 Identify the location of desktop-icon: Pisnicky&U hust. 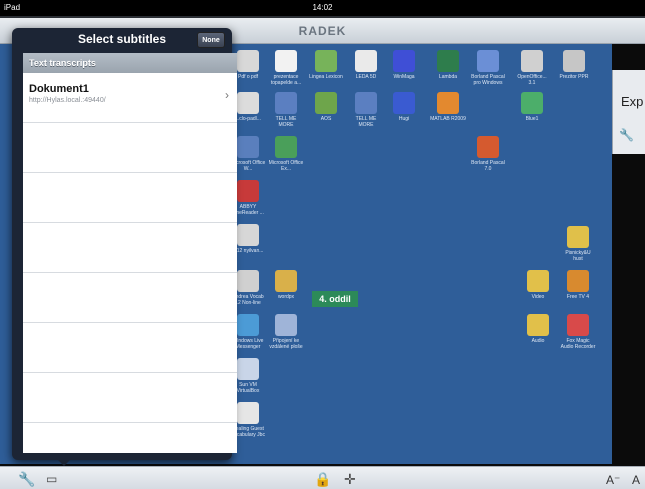
(578, 244).